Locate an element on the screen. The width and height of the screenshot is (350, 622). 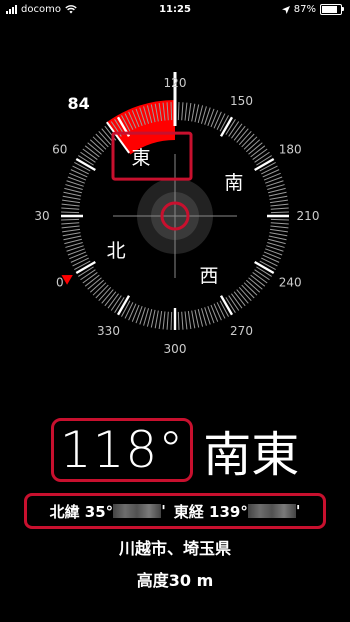
heading-readout: 118° 南東 is located at coordinates (175, 450).